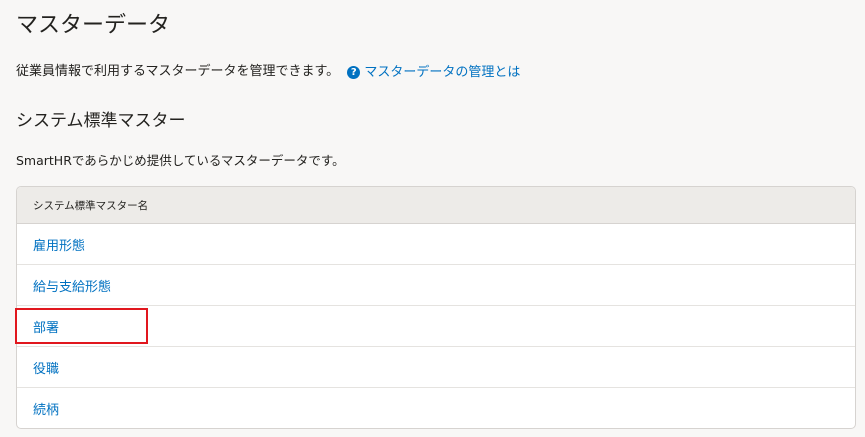  Describe the element at coordinates (354, 72) in the screenshot. I see `question-circle-icon: ?` at that location.